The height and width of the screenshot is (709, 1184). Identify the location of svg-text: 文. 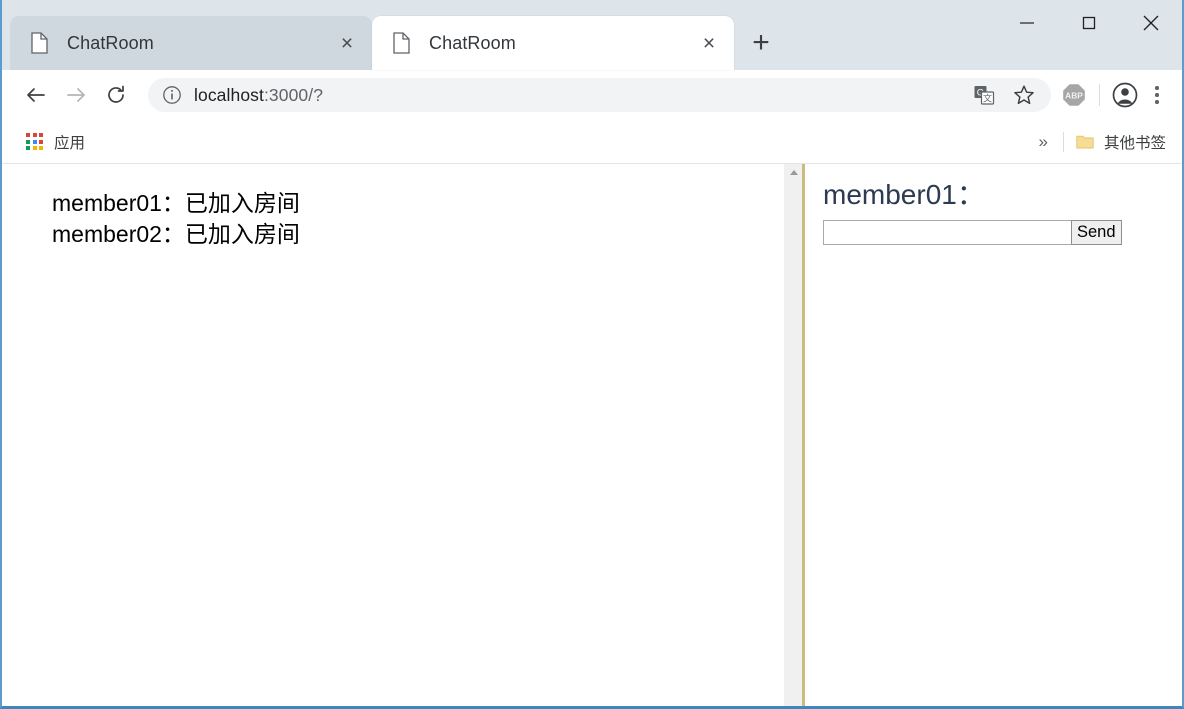
(987, 98).